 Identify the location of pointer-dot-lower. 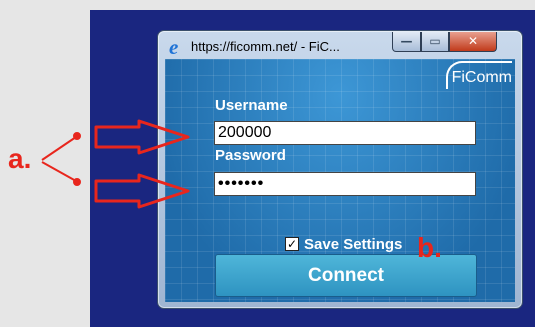
(77, 182).